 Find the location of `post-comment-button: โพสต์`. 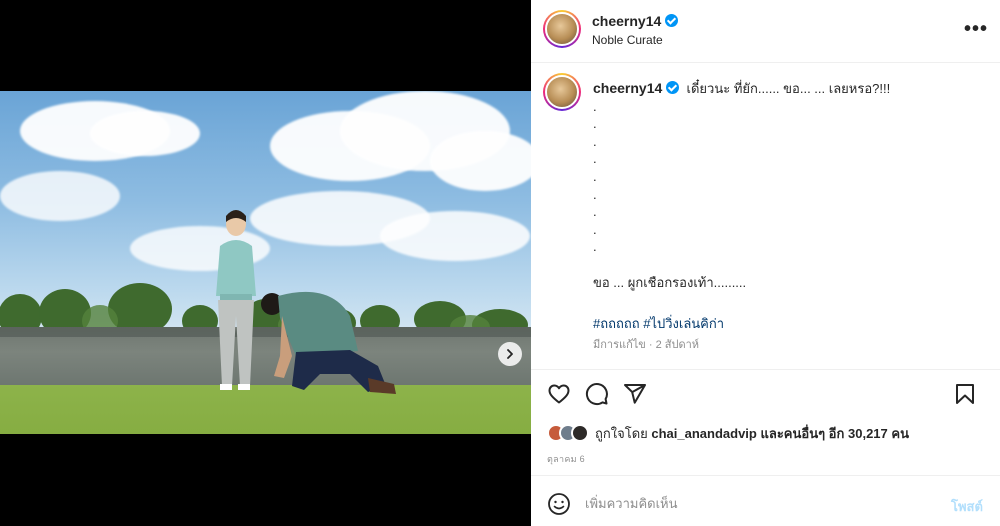

post-comment-button: โพสต์ is located at coordinates (967, 506).